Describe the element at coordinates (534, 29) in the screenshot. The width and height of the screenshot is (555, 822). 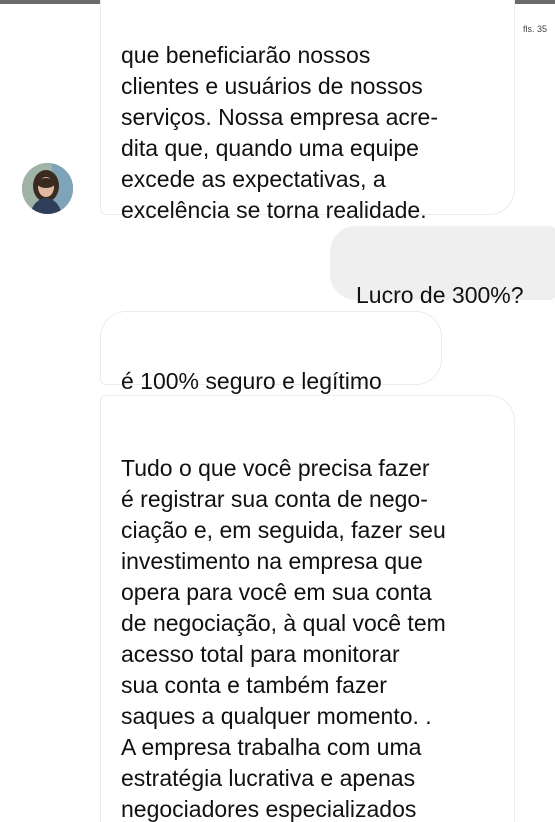
I see `page-stamp: fls. 35` at that location.